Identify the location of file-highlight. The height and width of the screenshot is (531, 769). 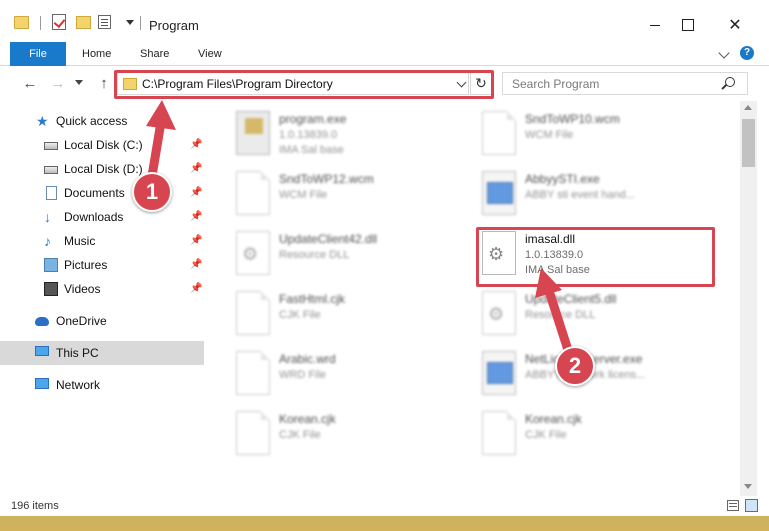
(595, 257).